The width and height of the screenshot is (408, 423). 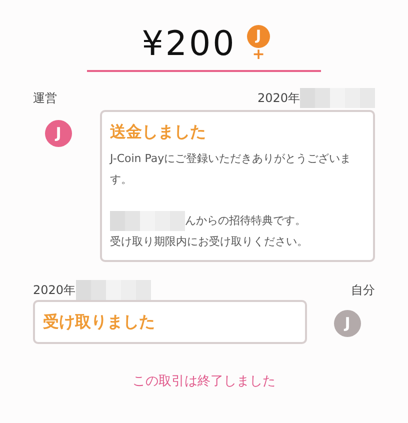 What do you see at coordinates (363, 290) in the screenshot?
I see `sender-label: 自分` at bounding box center [363, 290].